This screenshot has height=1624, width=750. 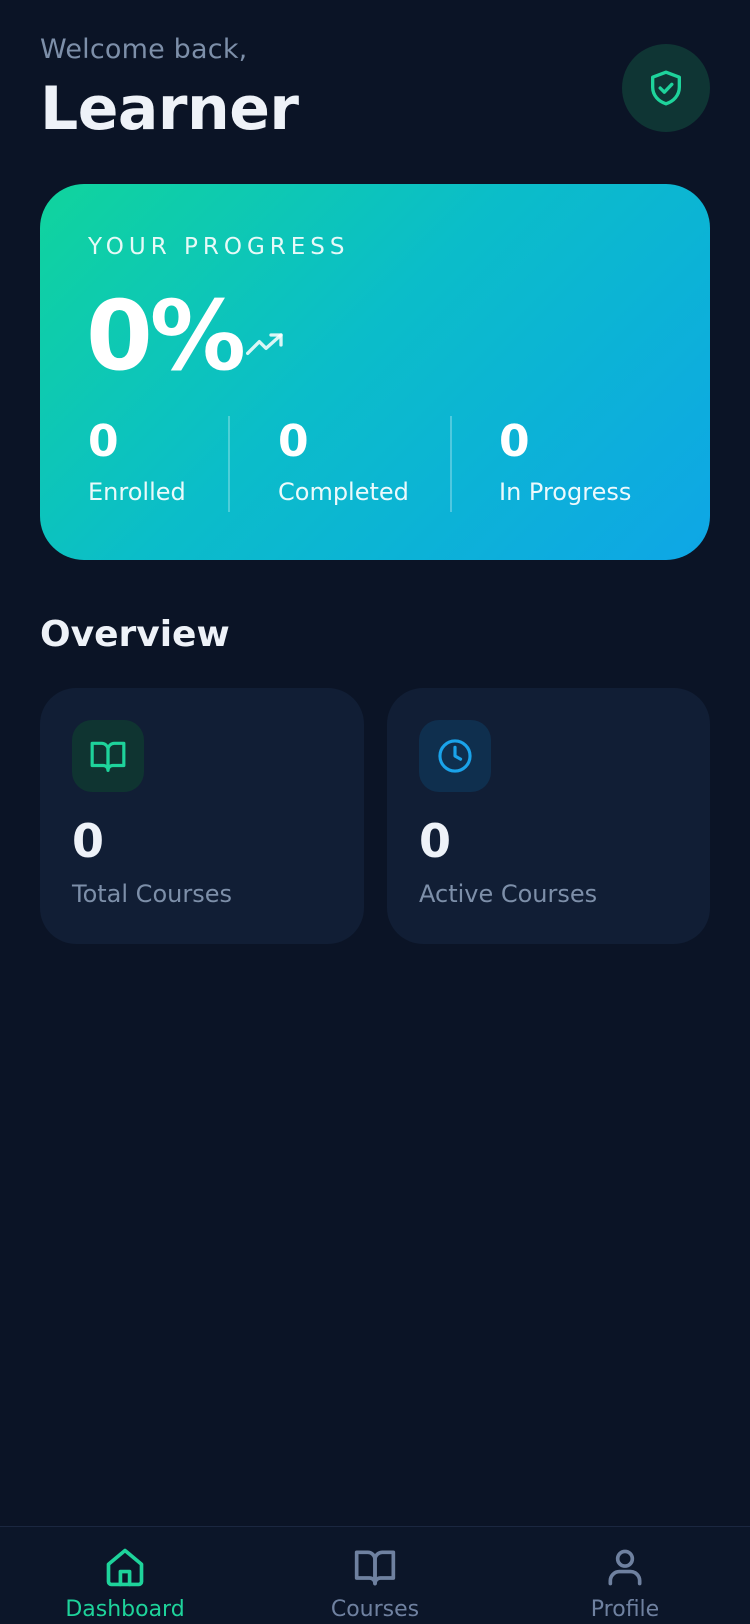 What do you see at coordinates (435, 841) in the screenshot?
I see `active-courses-value: 0` at bounding box center [435, 841].